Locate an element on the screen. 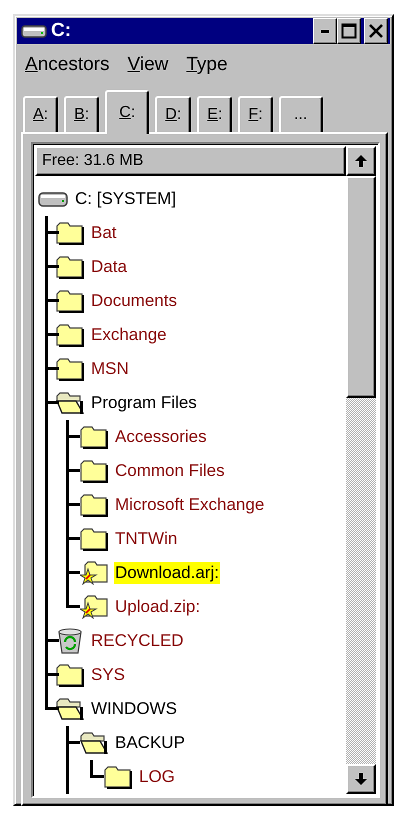 Image resolution: width=401 pixels, height=816 pixels. minimize-icon is located at coordinates (325, 31).